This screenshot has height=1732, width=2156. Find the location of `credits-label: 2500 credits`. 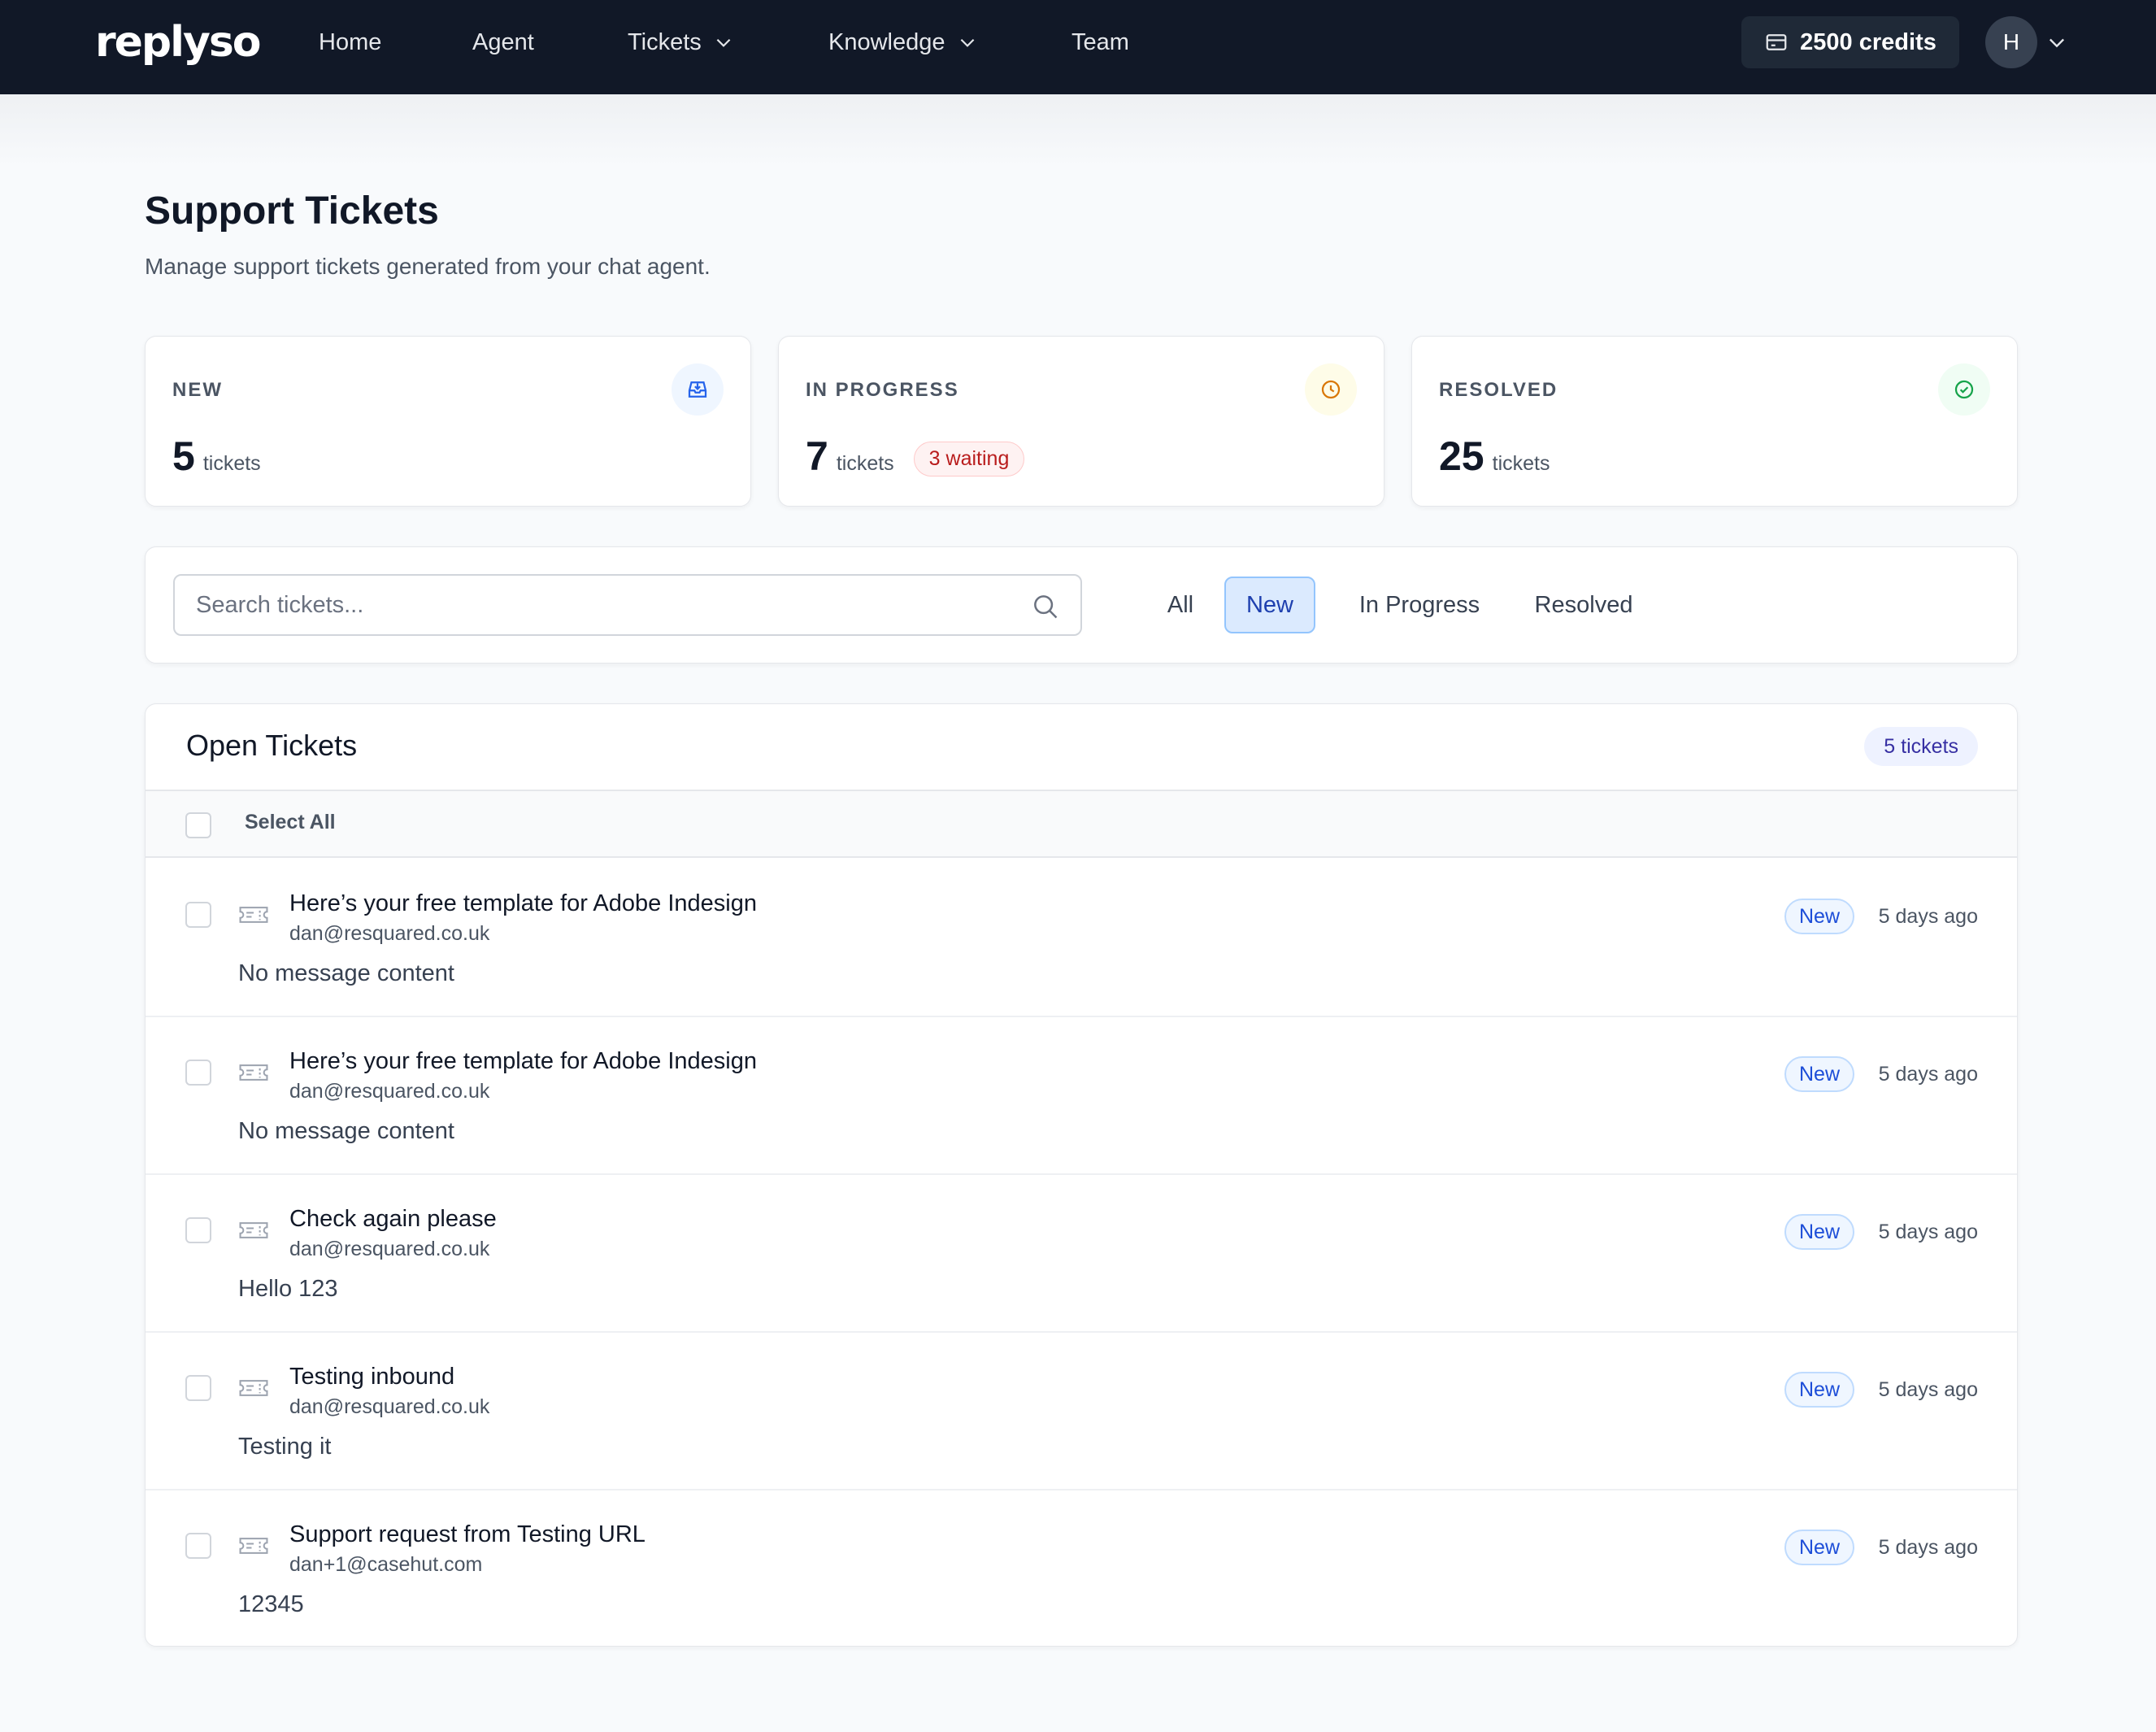

credits-label: 2500 credits is located at coordinates (1868, 41).